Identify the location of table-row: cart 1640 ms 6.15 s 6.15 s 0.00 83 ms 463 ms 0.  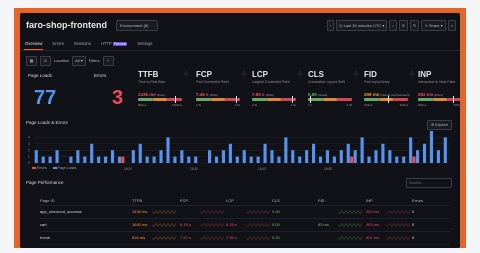
(245, 224).